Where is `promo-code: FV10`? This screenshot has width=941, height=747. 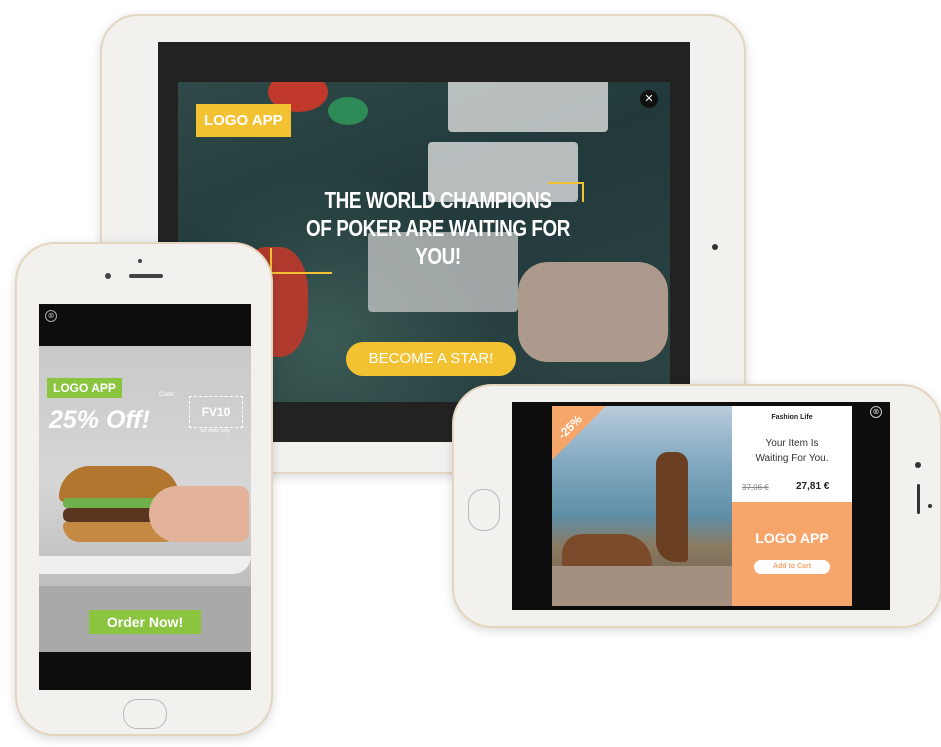
promo-code: FV10 is located at coordinates (216, 412).